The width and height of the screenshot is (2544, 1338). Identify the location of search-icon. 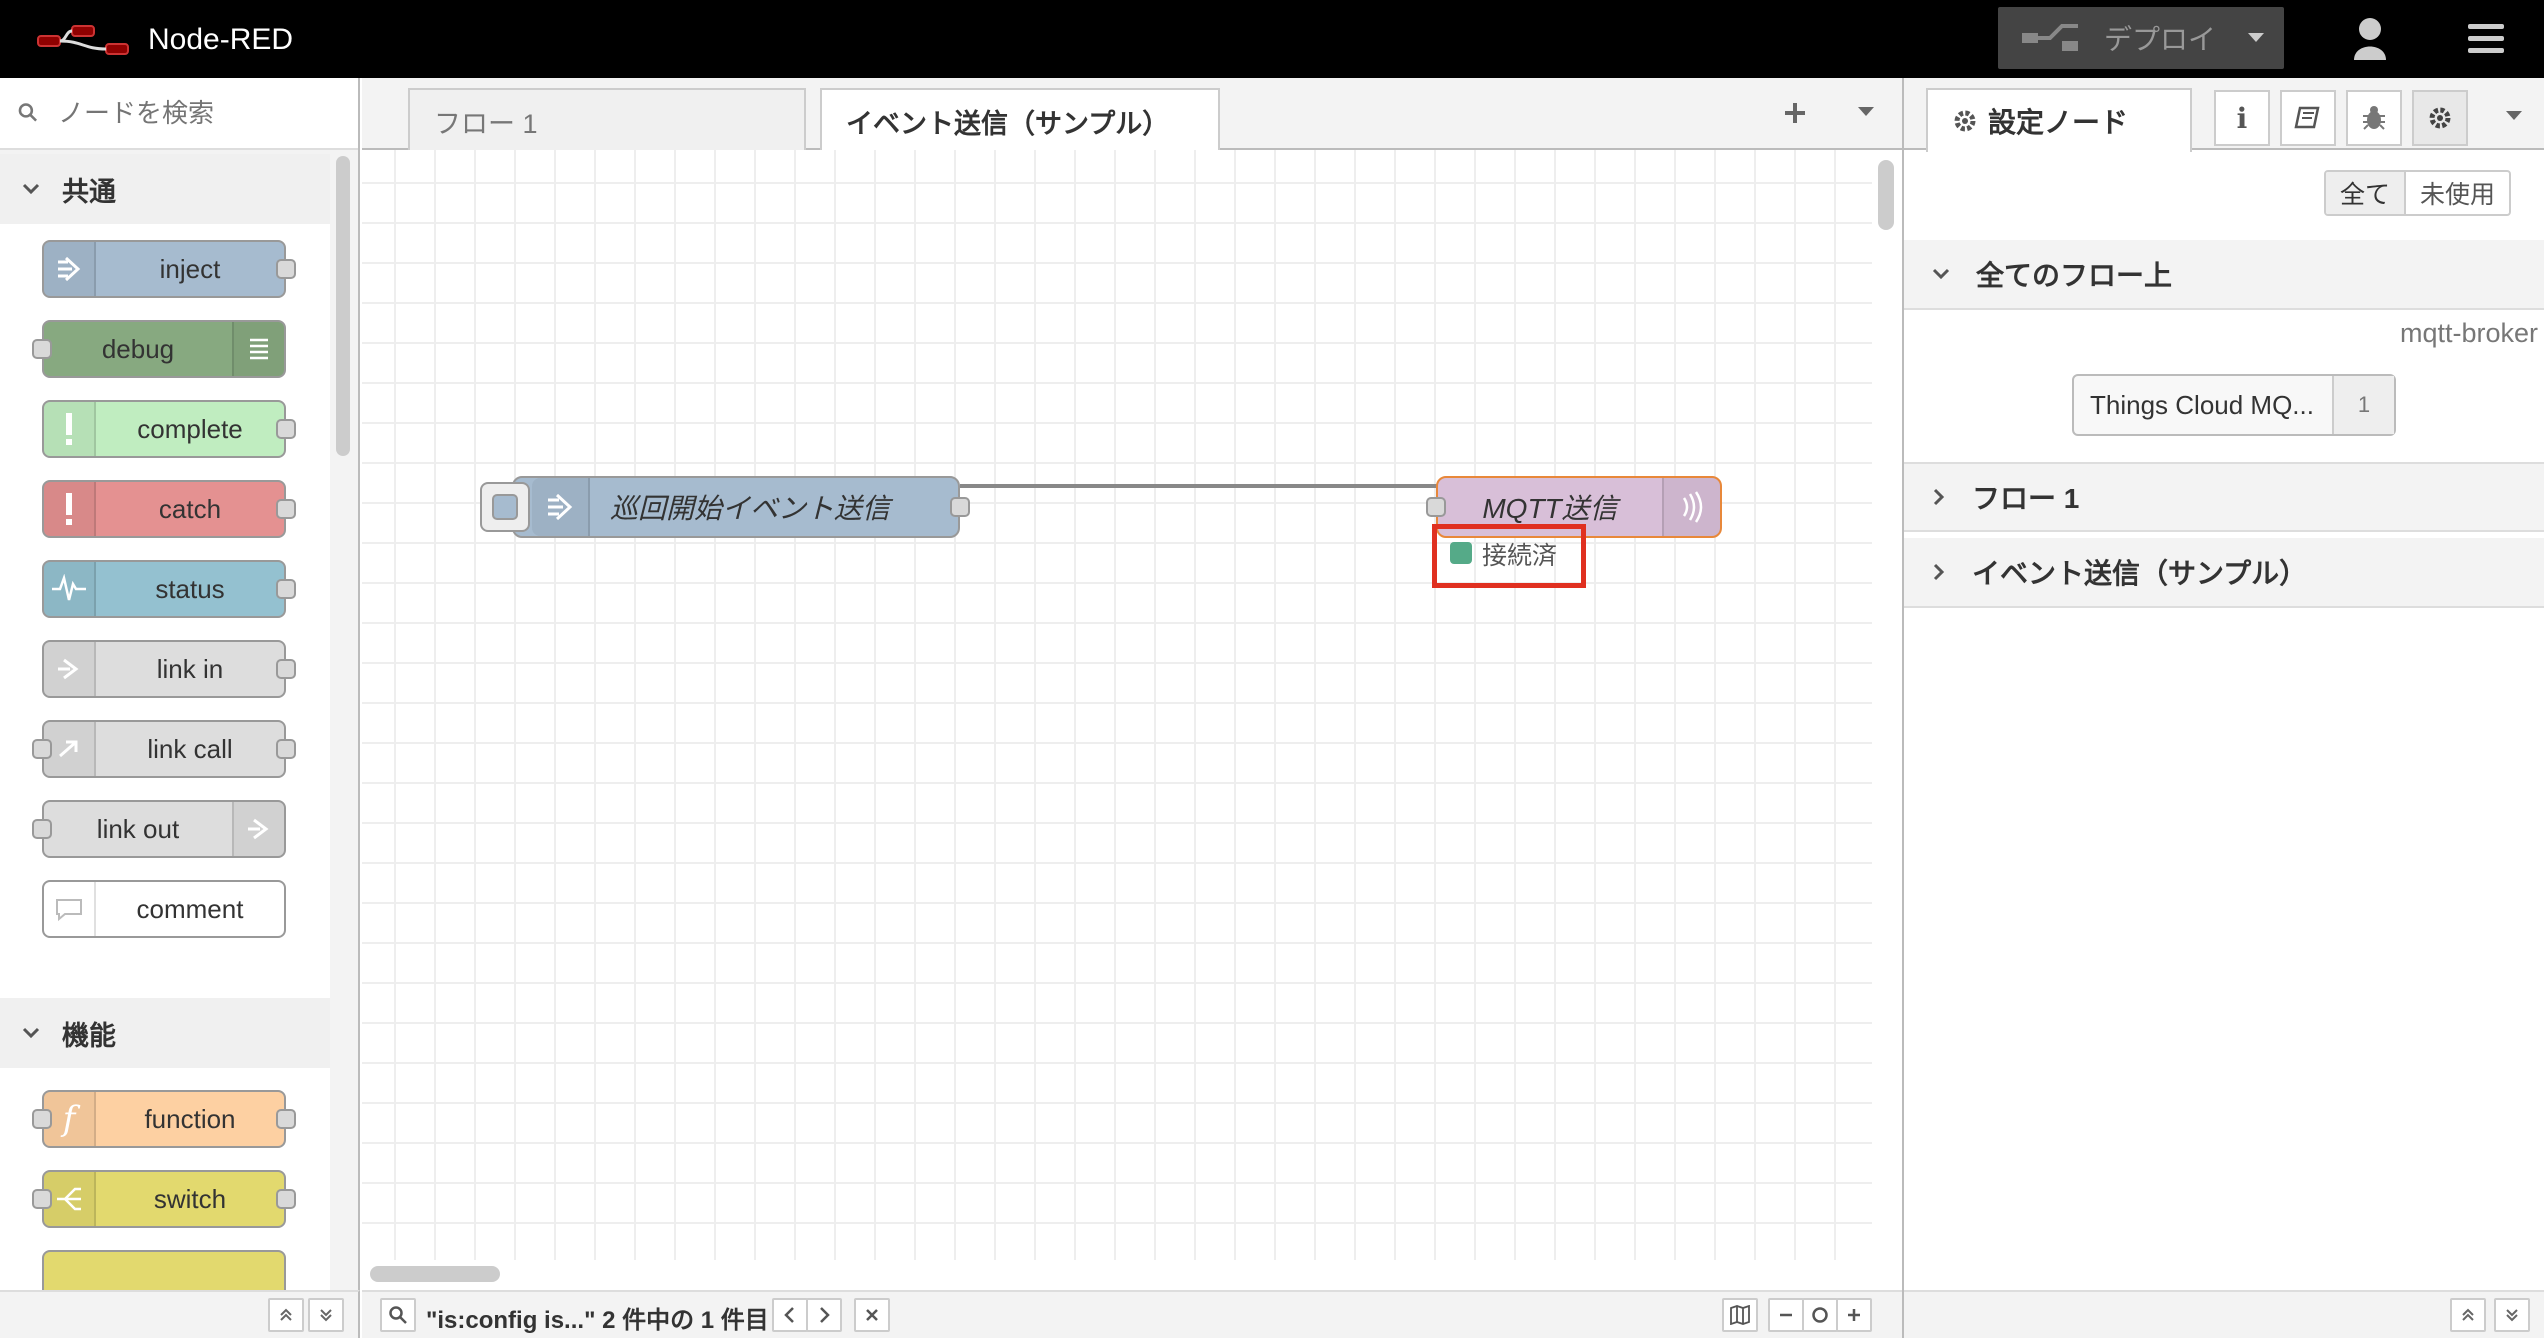
(398, 1315).